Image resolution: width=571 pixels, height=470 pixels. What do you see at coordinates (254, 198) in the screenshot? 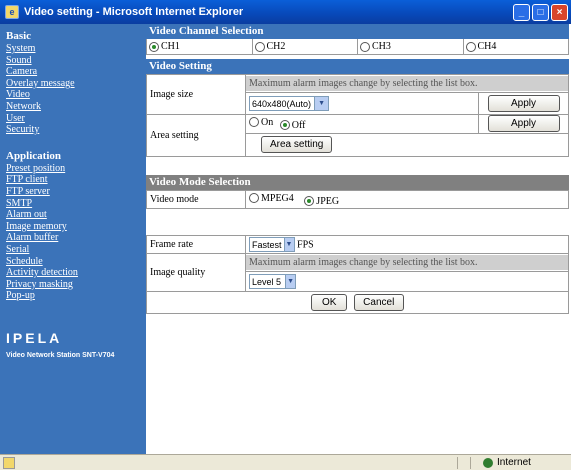
I see `radio-mpeg4` at bounding box center [254, 198].